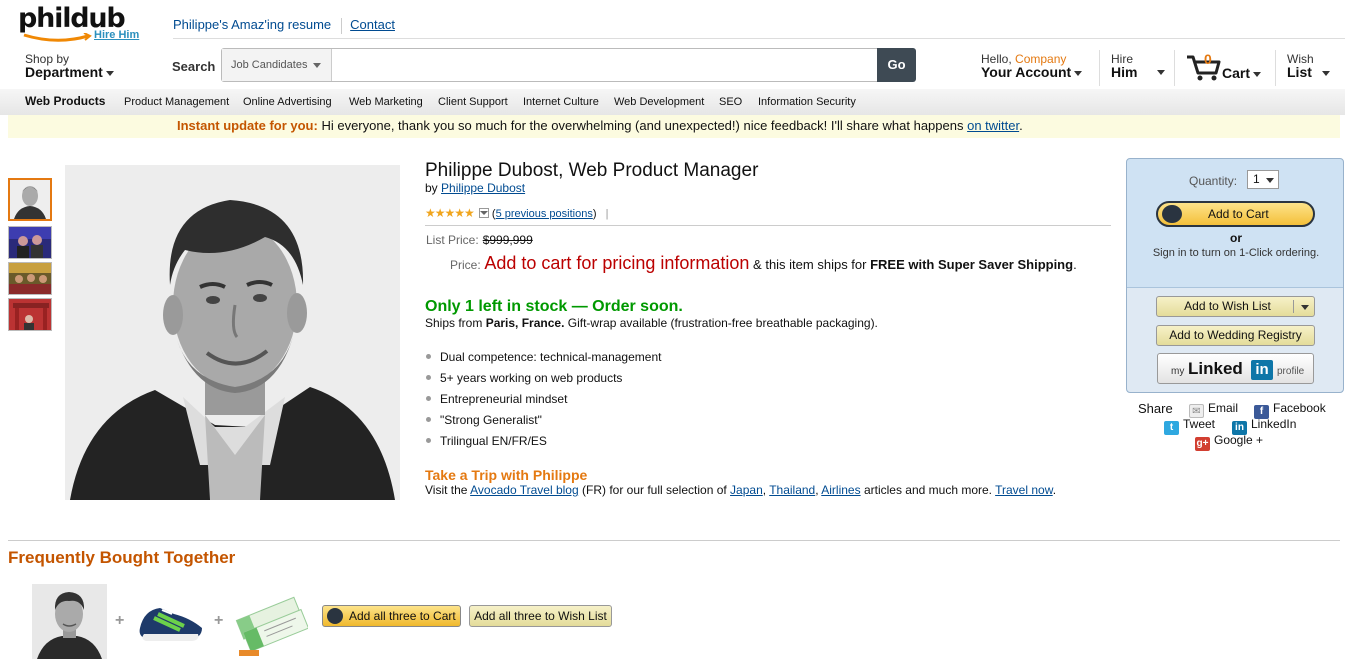  I want to click on main-product-photo, so click(232, 332).